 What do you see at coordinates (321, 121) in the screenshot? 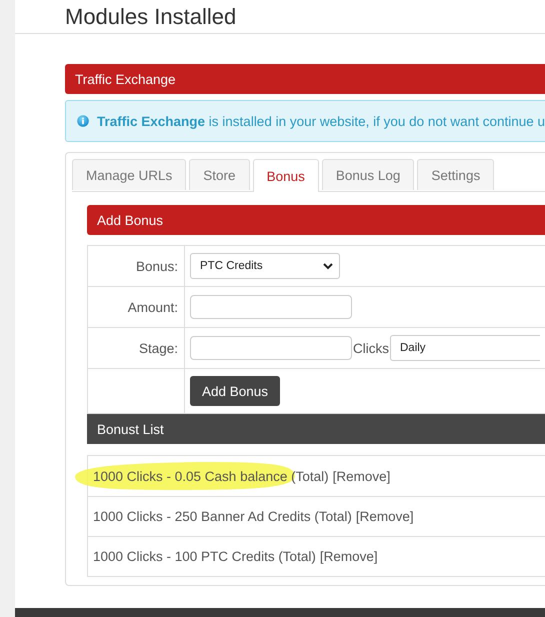
I see `notice-text: Traffic Exchange is installed in your website, if you do not want continue u` at bounding box center [321, 121].